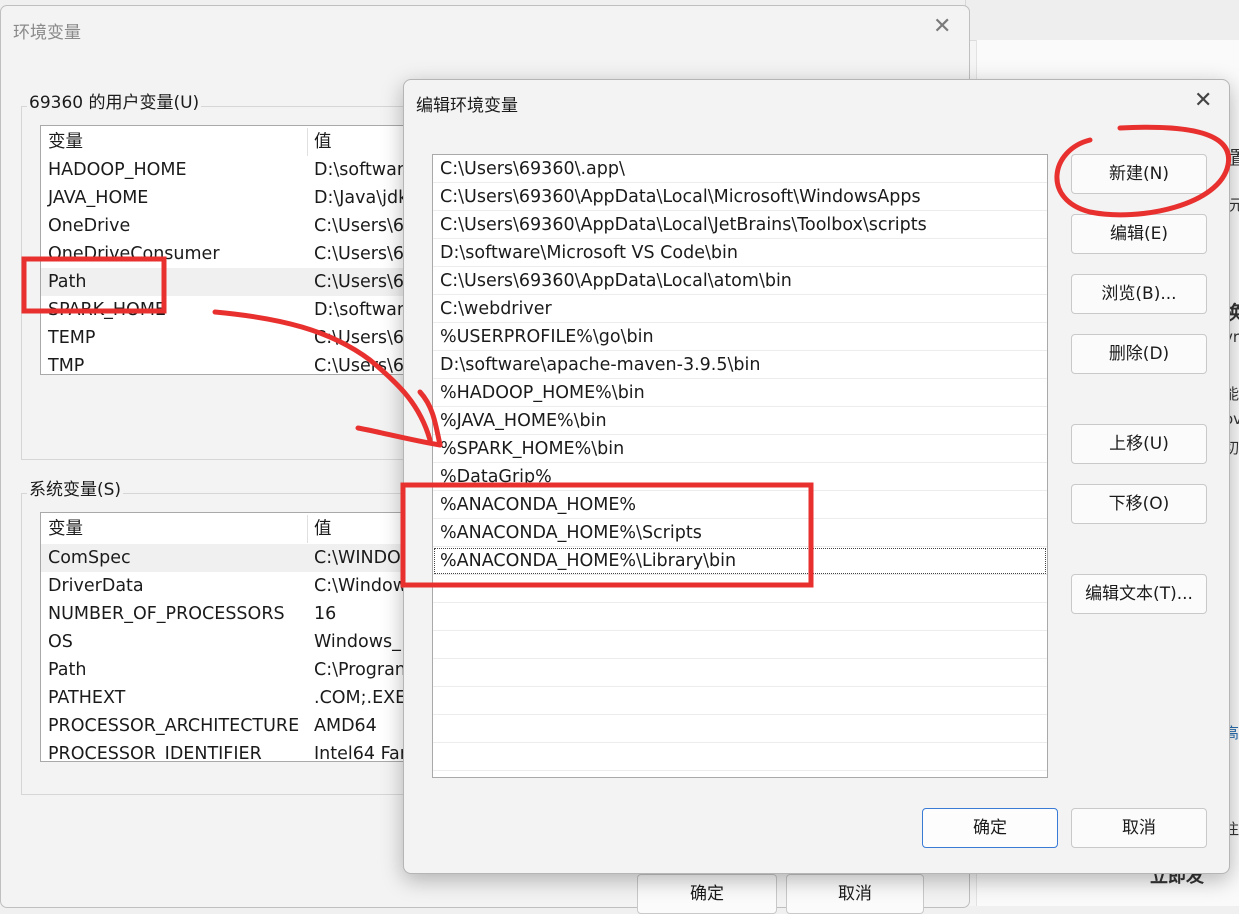 This screenshot has width=1239, height=914. I want to click on move-up-button: 上移(U), so click(1139, 444).